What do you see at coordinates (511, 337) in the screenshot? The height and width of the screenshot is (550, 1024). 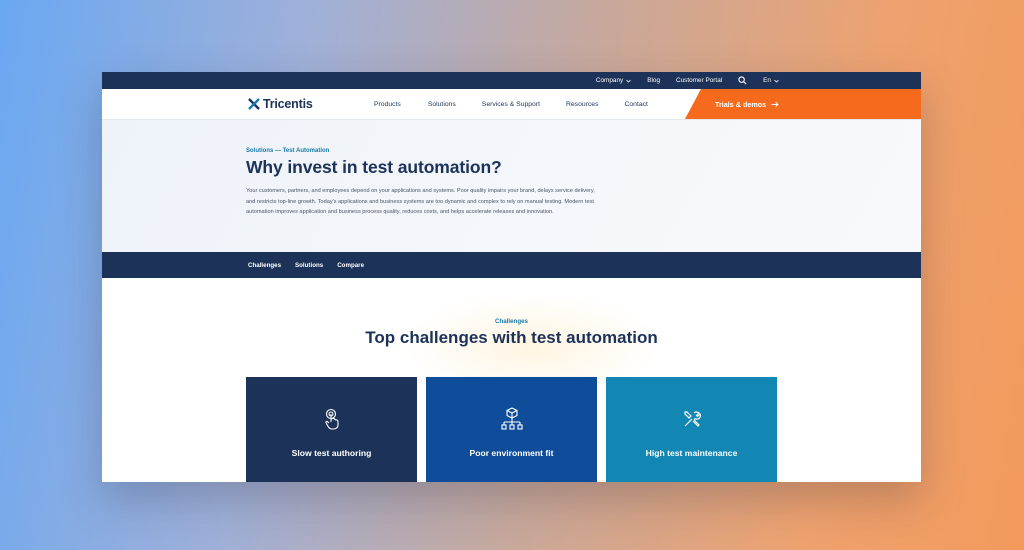 I see `challenges-title: Top challenges with test automation` at bounding box center [511, 337].